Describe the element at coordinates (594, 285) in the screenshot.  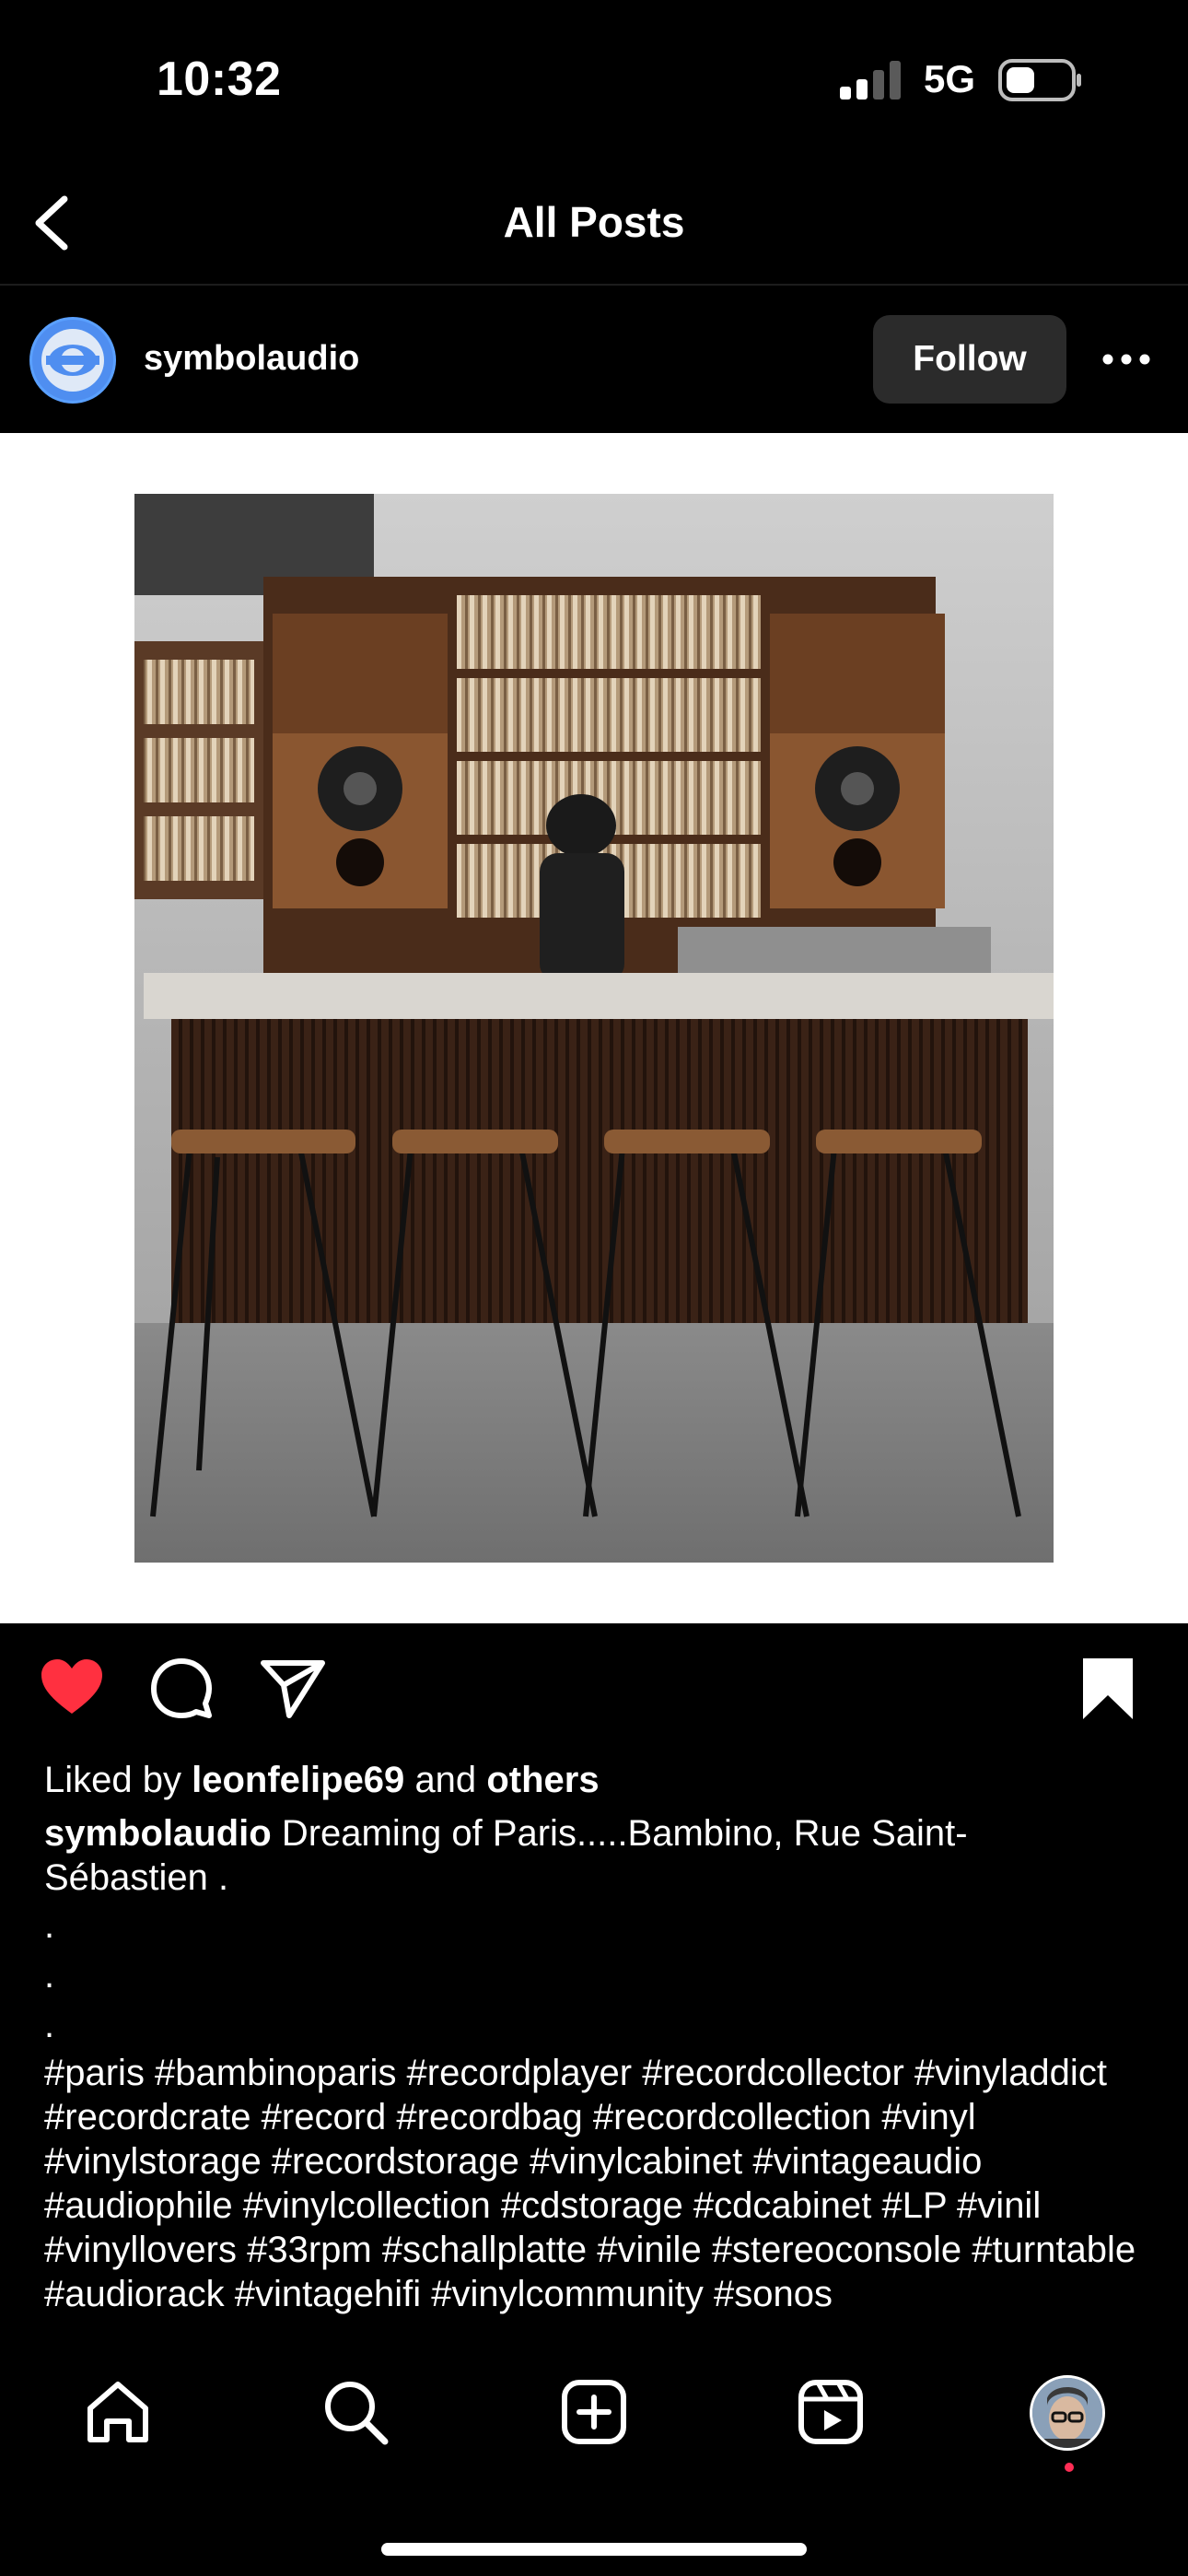
I see `divider` at that location.